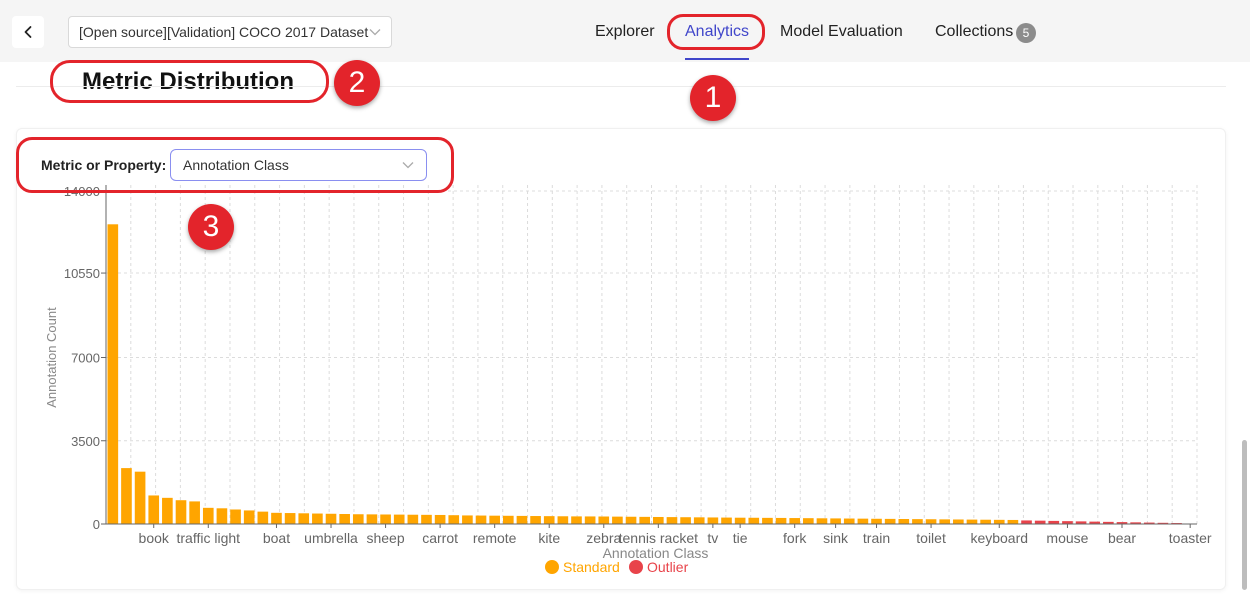 Image resolution: width=1250 pixels, height=596 pixels. I want to click on annotation-badge-2: 2, so click(357, 83).